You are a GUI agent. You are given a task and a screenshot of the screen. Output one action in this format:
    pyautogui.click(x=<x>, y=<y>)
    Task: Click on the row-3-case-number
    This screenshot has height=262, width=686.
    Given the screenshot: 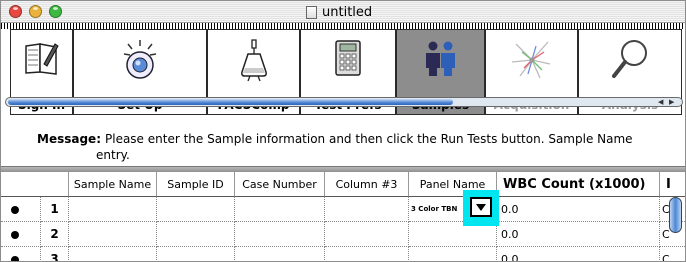 What is the action you would take?
    pyautogui.click(x=280, y=254)
    